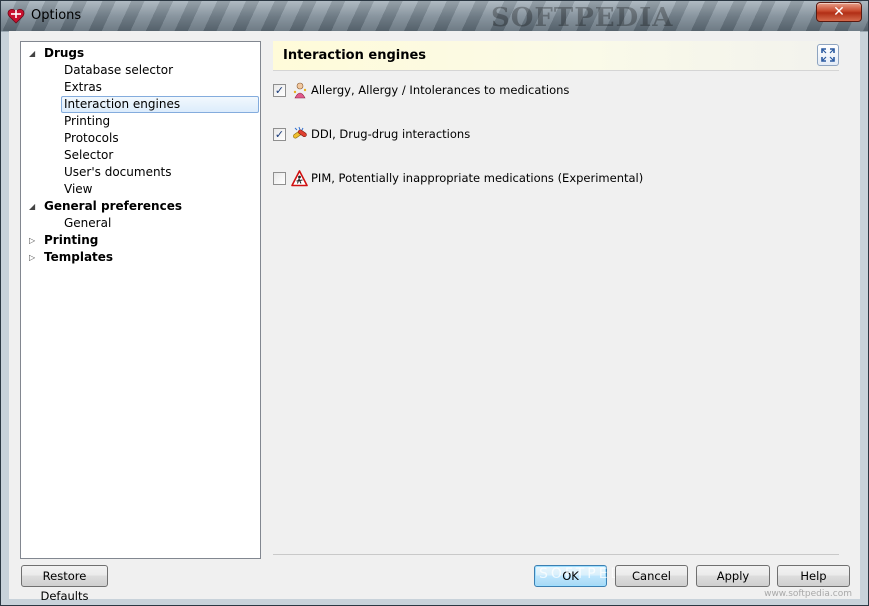  Describe the element at coordinates (118, 172) in the screenshot. I see `tree-item-label: User's documents` at that location.